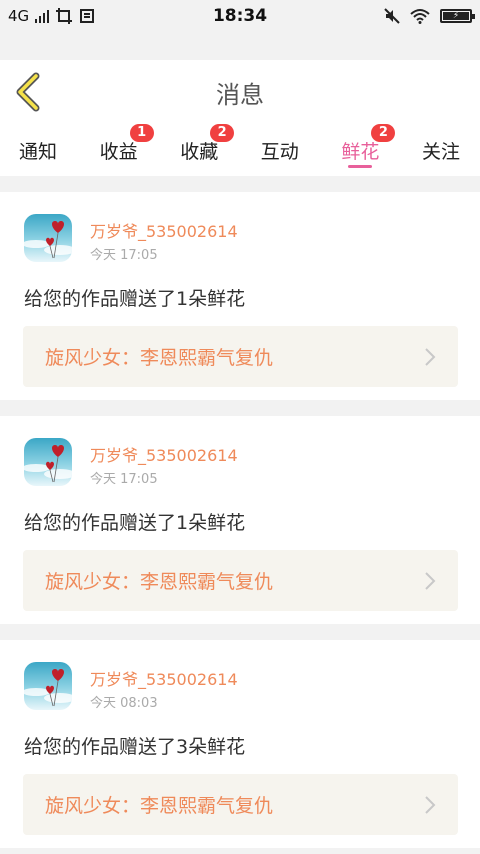 The height and width of the screenshot is (854, 480). I want to click on tab-bar: 通知 收益 1 收藏 2 互动 鲜花 2 关注, so click(240, 150).